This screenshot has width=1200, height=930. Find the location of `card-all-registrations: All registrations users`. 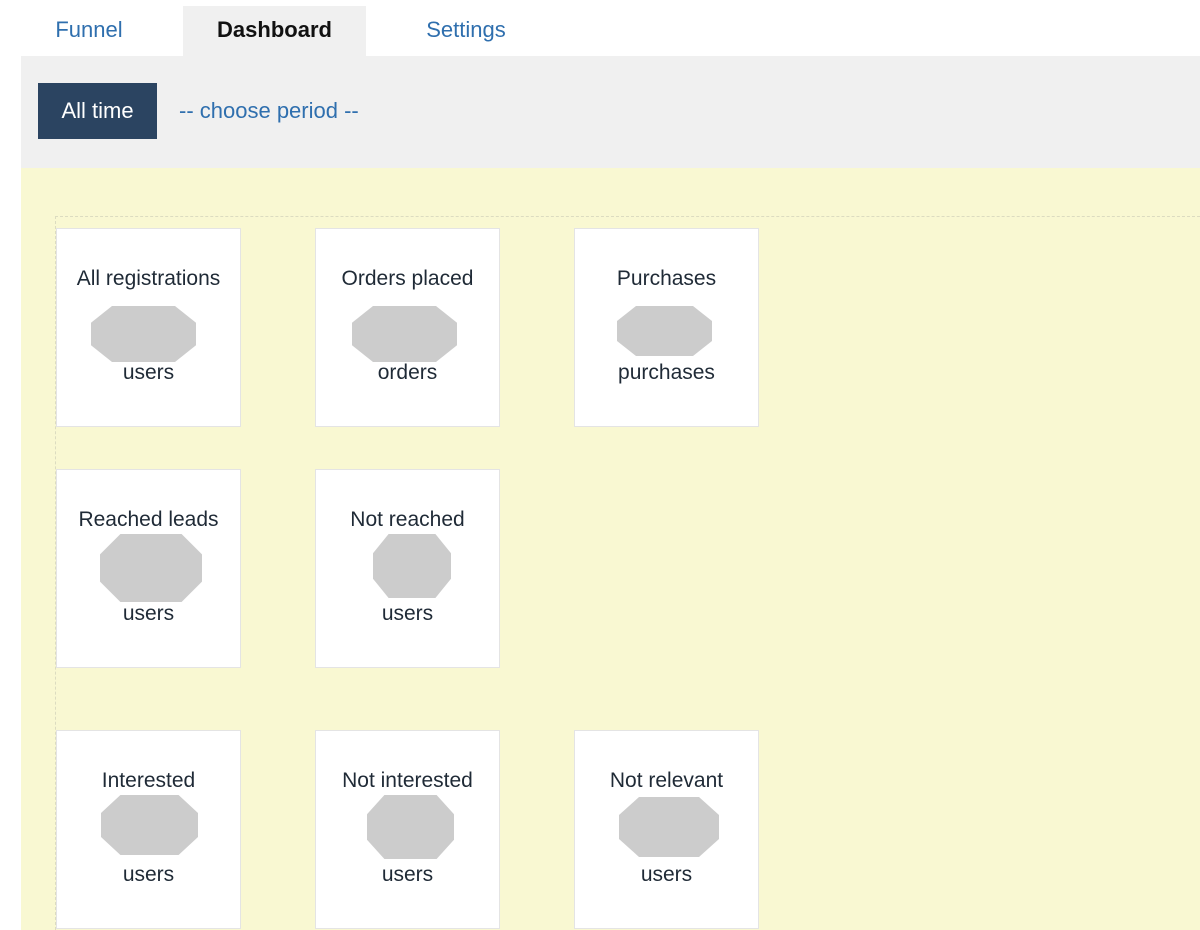

card-all-registrations: All registrations users is located at coordinates (148, 327).